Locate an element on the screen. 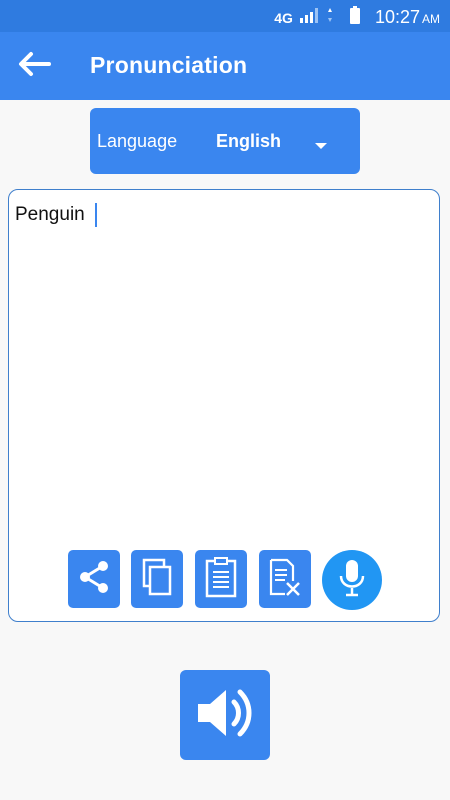 Image resolution: width=450 pixels, height=800 pixels. share-button is located at coordinates (94, 579).